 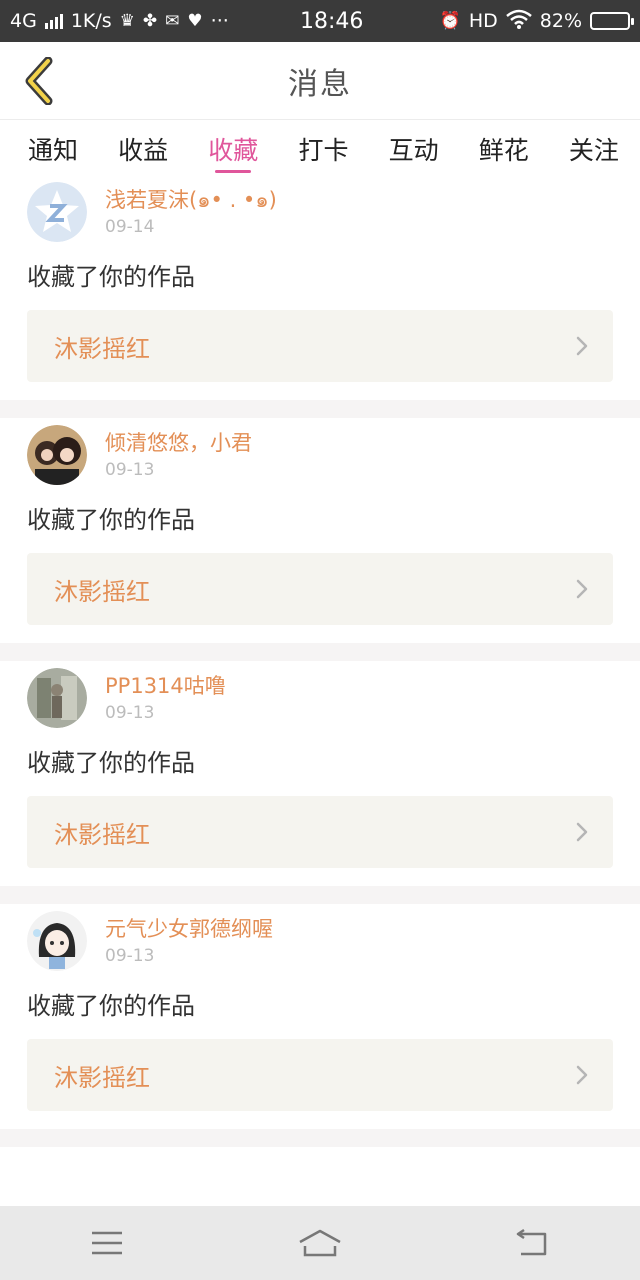 I want to click on user-meta: 浅若夏沫(๑• . •๑) 09-14, so click(x=191, y=211).